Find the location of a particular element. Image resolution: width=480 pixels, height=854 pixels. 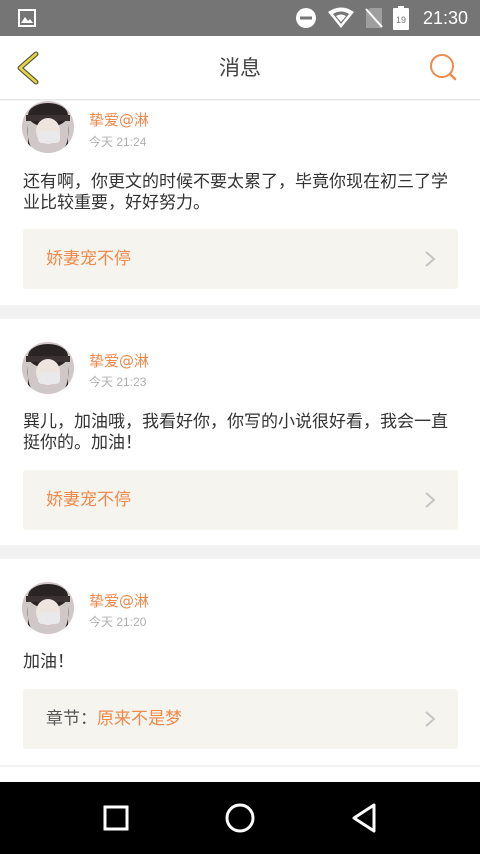

square-icon is located at coordinates (116, 818).